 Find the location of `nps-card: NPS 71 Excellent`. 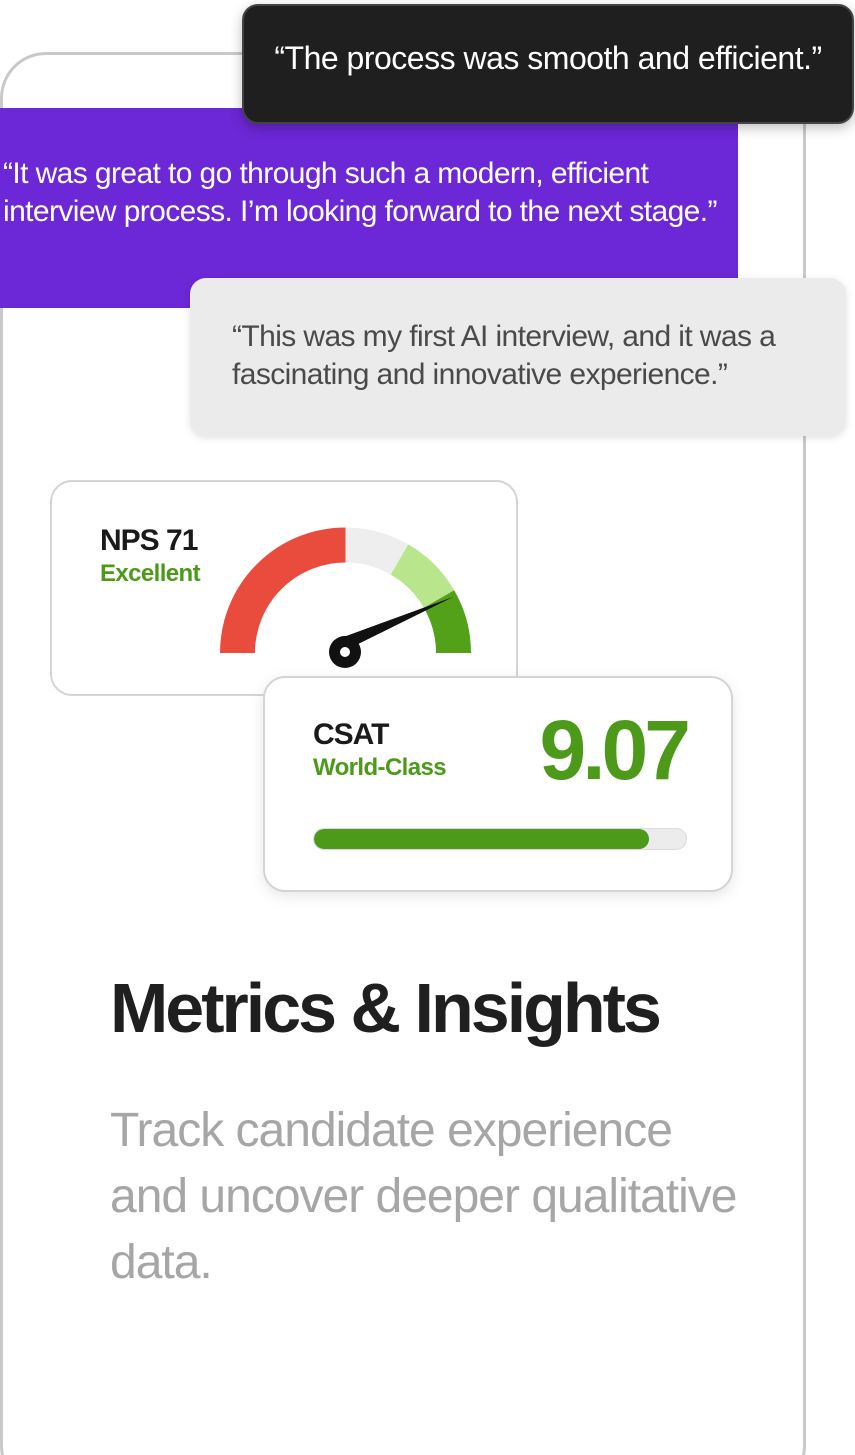

nps-card: NPS 71 Excellent is located at coordinates (284, 588).